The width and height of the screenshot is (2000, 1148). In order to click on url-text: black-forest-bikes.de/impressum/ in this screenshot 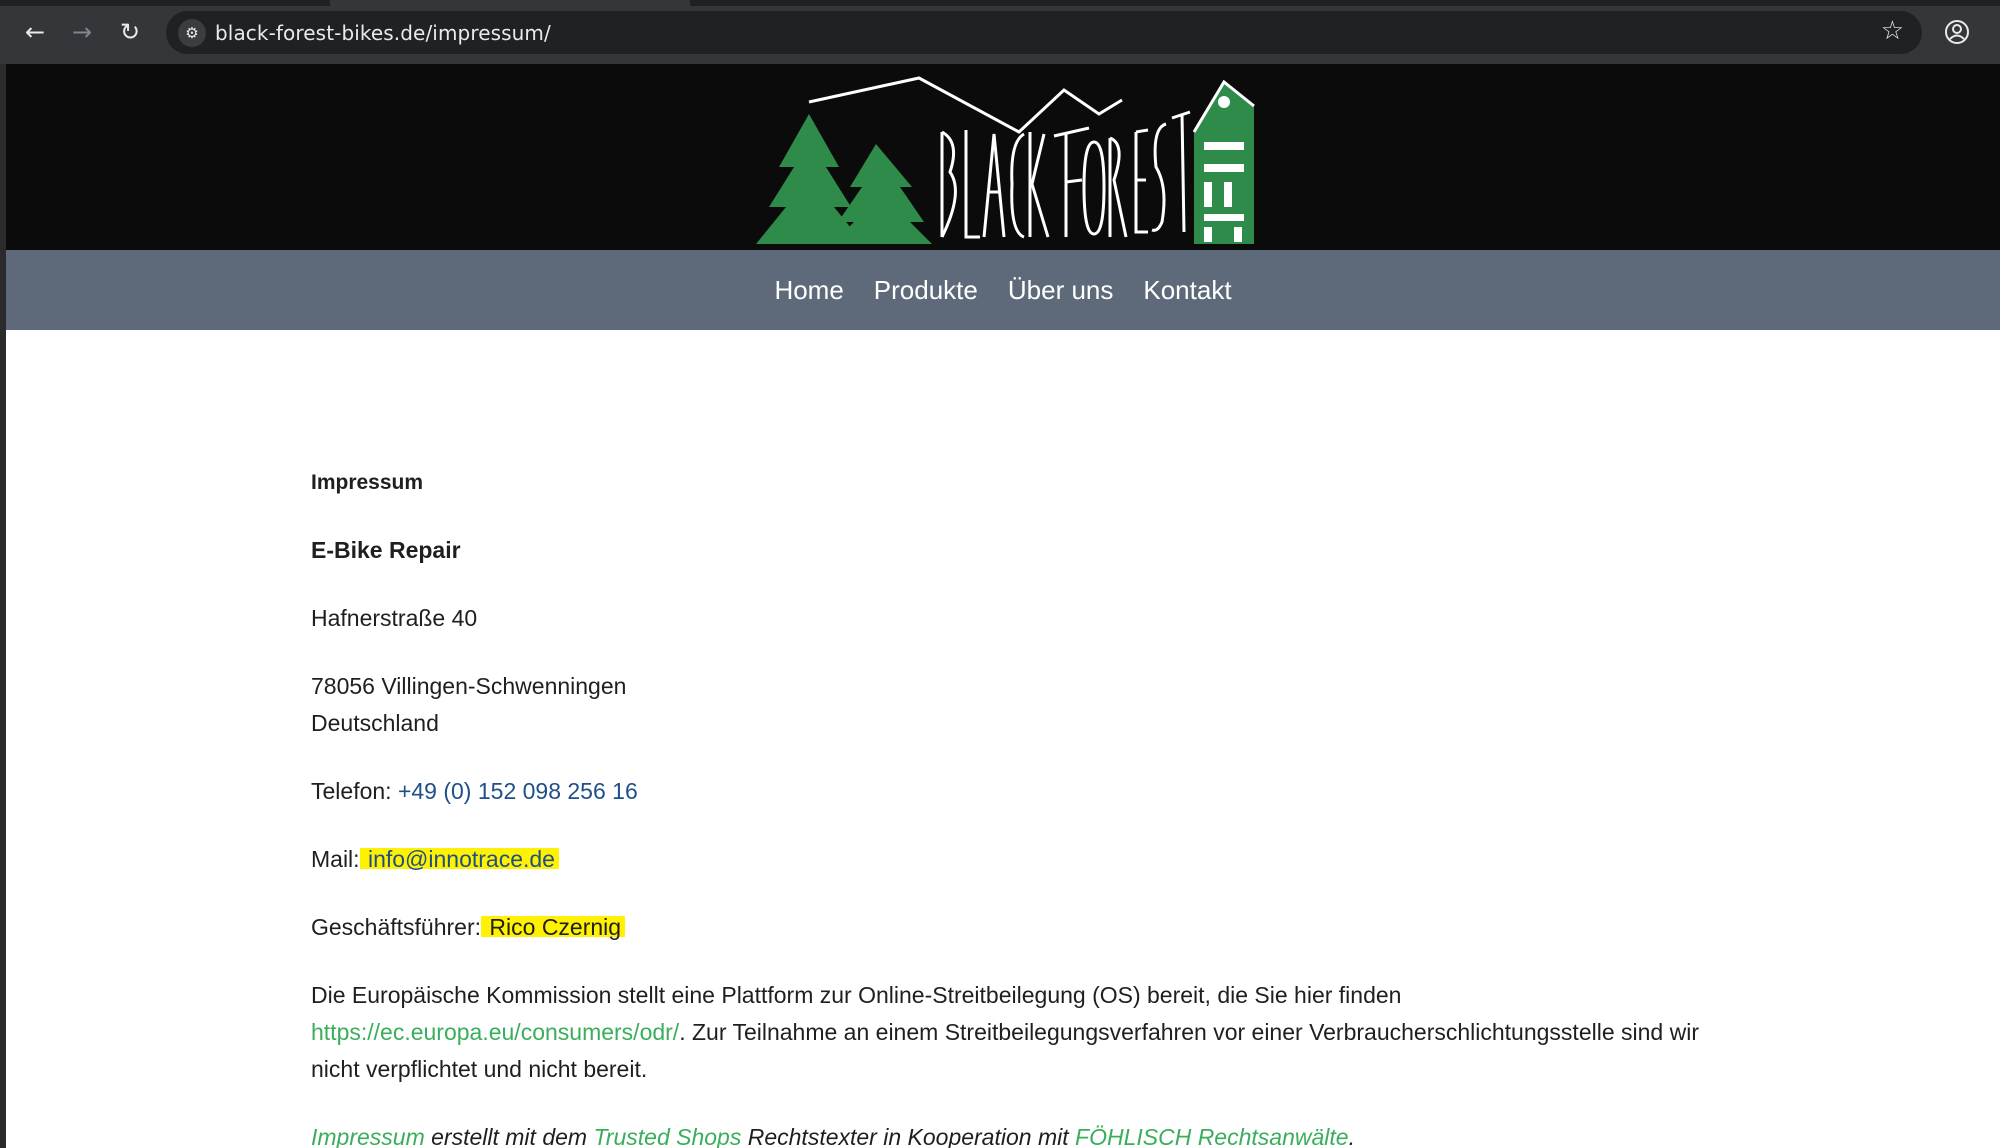, I will do `click(383, 33)`.